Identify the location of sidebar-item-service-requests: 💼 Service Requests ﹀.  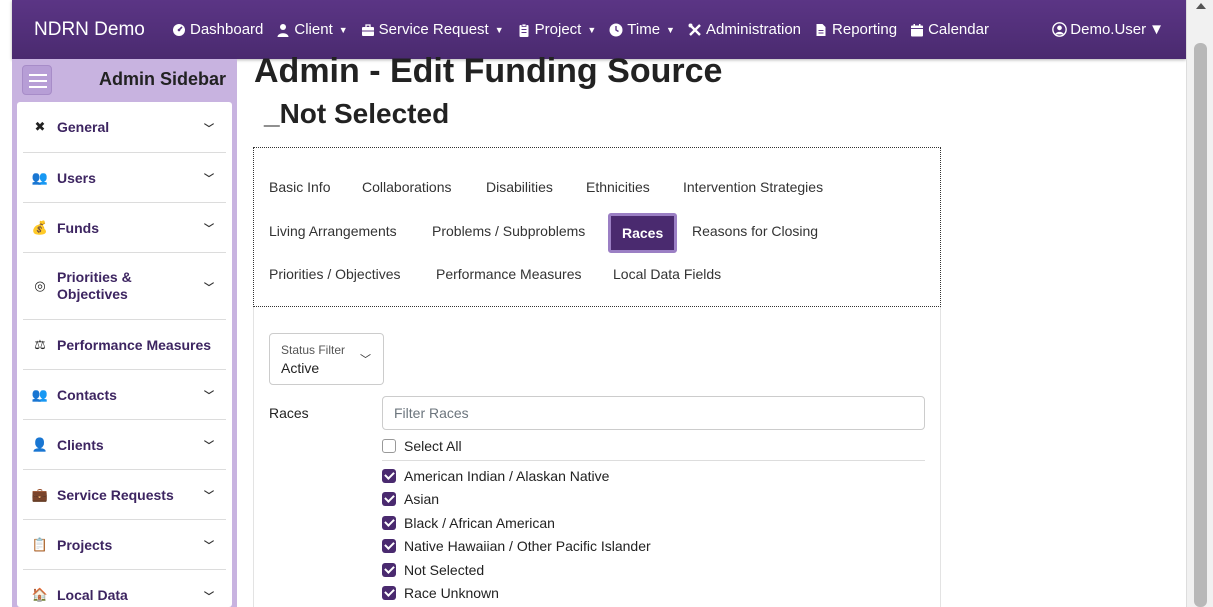
(124, 495).